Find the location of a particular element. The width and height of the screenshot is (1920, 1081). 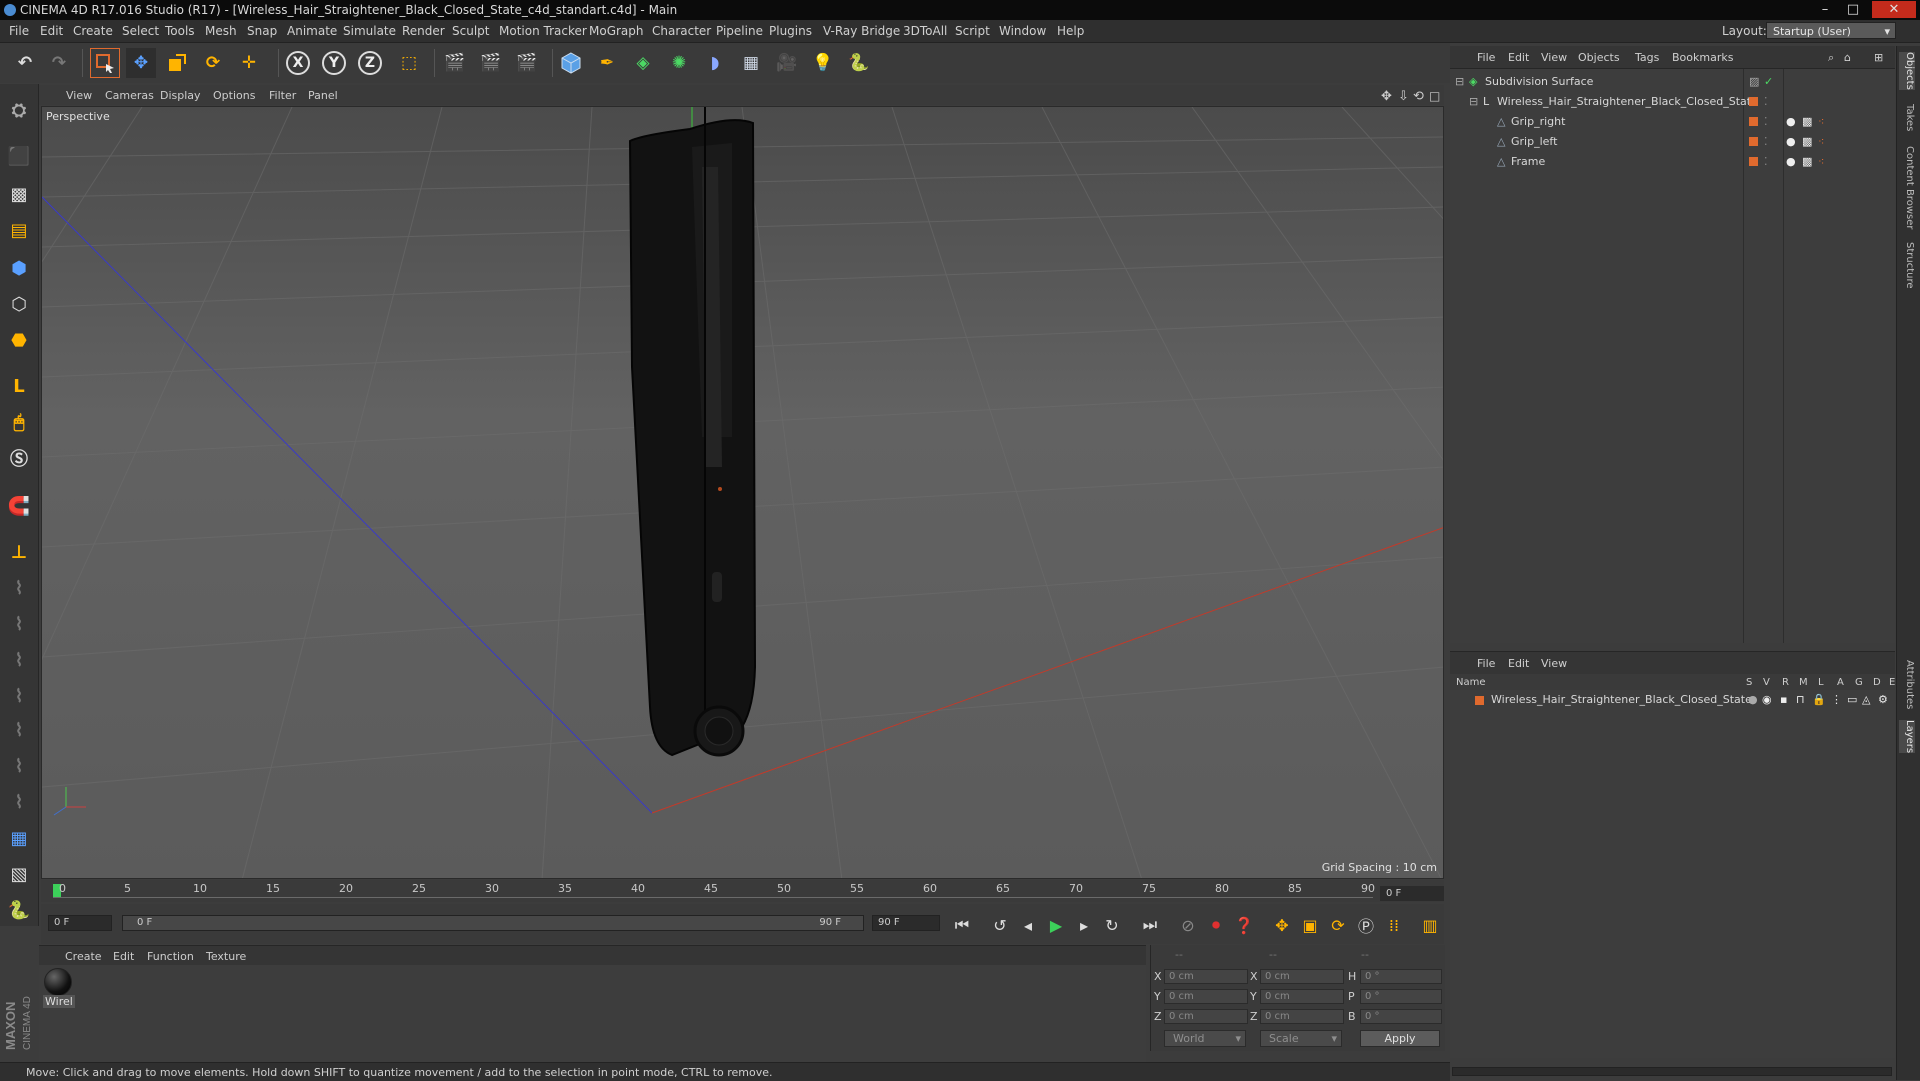

apply-button: Apply is located at coordinates (1400, 1038).